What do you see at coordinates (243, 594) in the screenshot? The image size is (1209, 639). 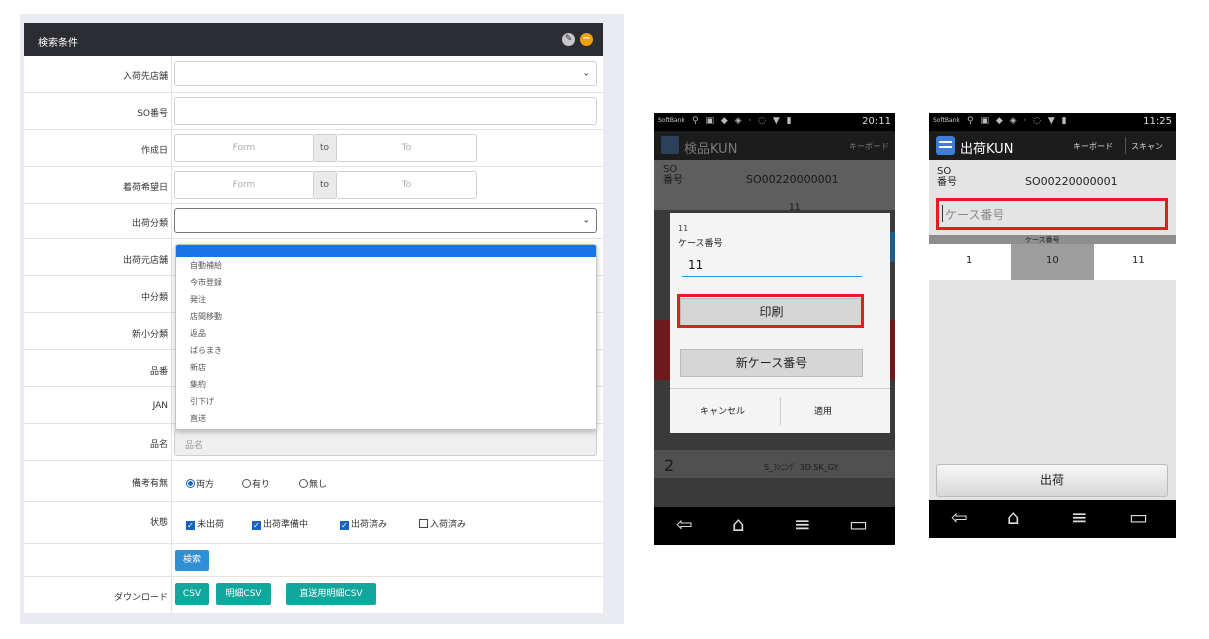 I see `detail-csv-button: 明細CSV` at bounding box center [243, 594].